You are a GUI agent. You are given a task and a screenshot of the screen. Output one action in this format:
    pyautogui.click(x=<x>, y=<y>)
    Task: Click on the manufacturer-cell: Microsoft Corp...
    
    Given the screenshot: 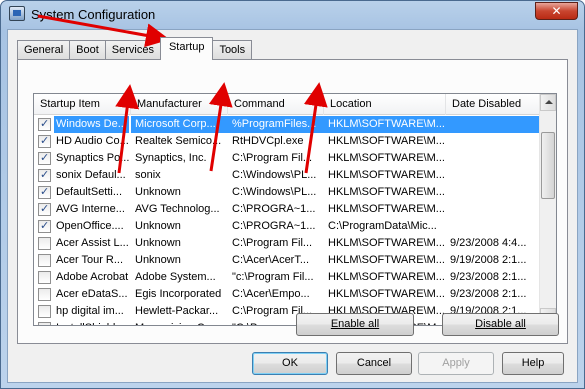 What is the action you would take?
    pyautogui.click(x=179, y=124)
    